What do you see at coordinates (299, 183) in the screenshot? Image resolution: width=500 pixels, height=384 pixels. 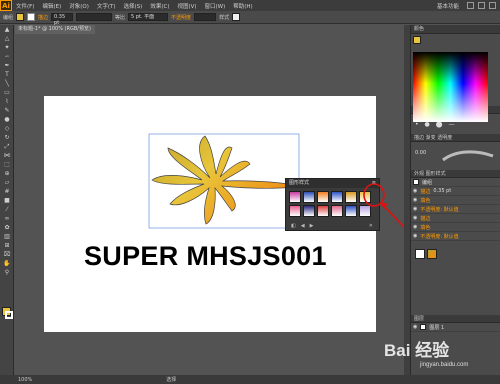 I see `graphic-styles-title-label: 图形样式` at bounding box center [299, 183].